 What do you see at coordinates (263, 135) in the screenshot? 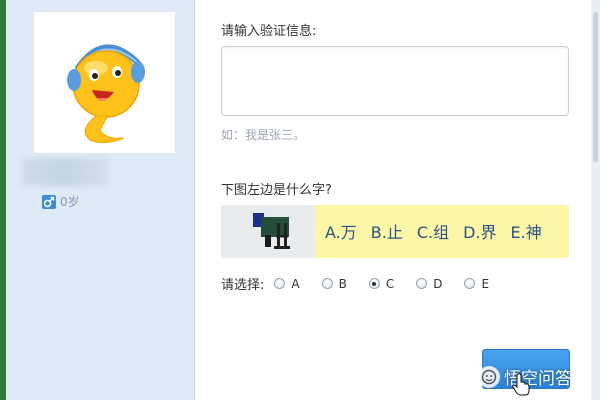
I see `example-hint: 如：我是张三。` at bounding box center [263, 135].